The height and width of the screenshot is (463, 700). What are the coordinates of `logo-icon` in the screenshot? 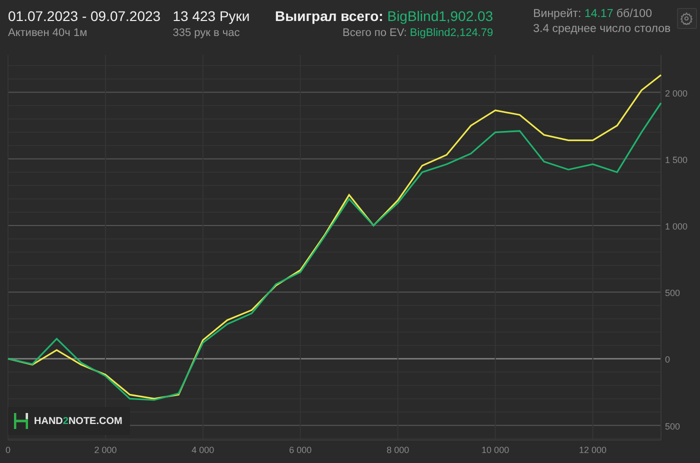 It's located at (21, 421).